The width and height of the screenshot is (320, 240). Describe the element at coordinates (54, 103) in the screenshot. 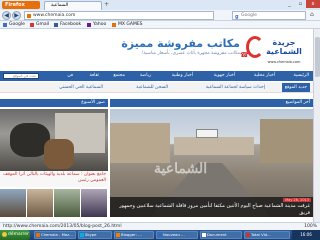

I see `photos-section-header: صور الأسبوع` at that location.